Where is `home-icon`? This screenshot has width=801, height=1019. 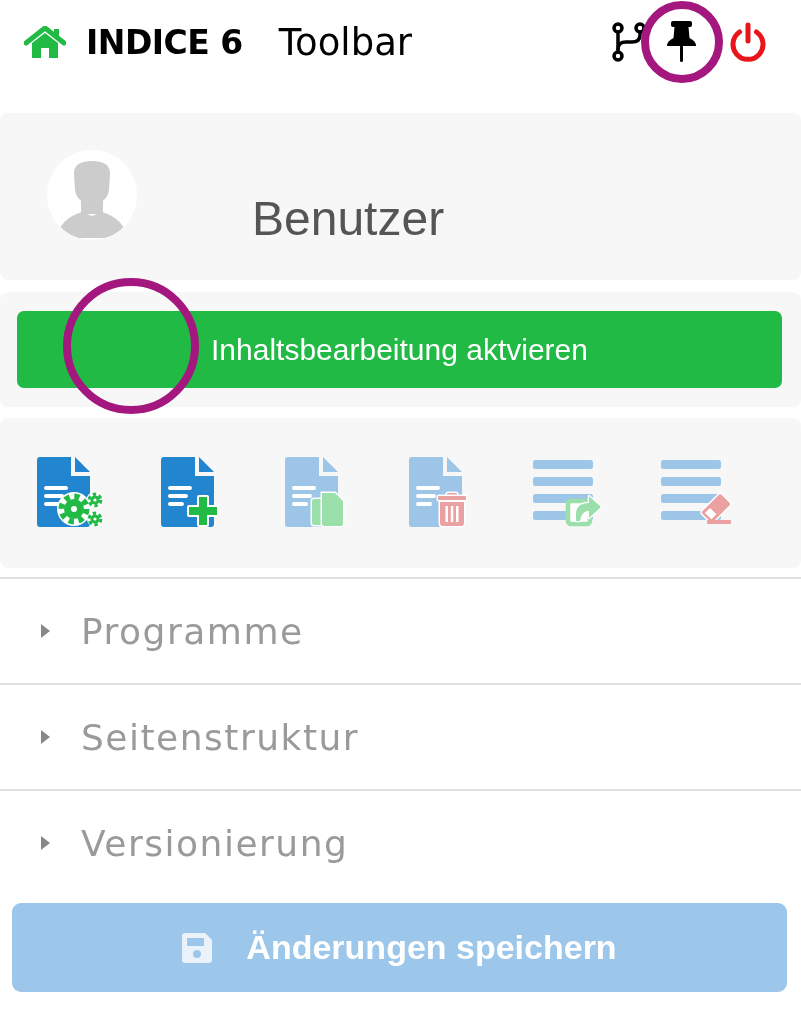 home-icon is located at coordinates (45, 42).